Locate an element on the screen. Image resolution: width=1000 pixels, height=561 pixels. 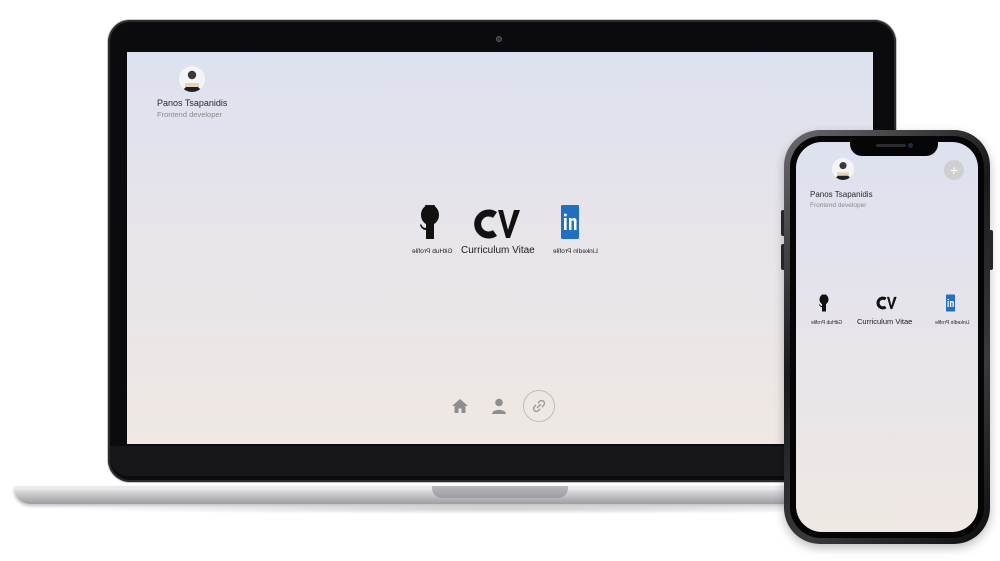
phone-cv-link: Curriculum Vitae is located at coordinates (889, 314).